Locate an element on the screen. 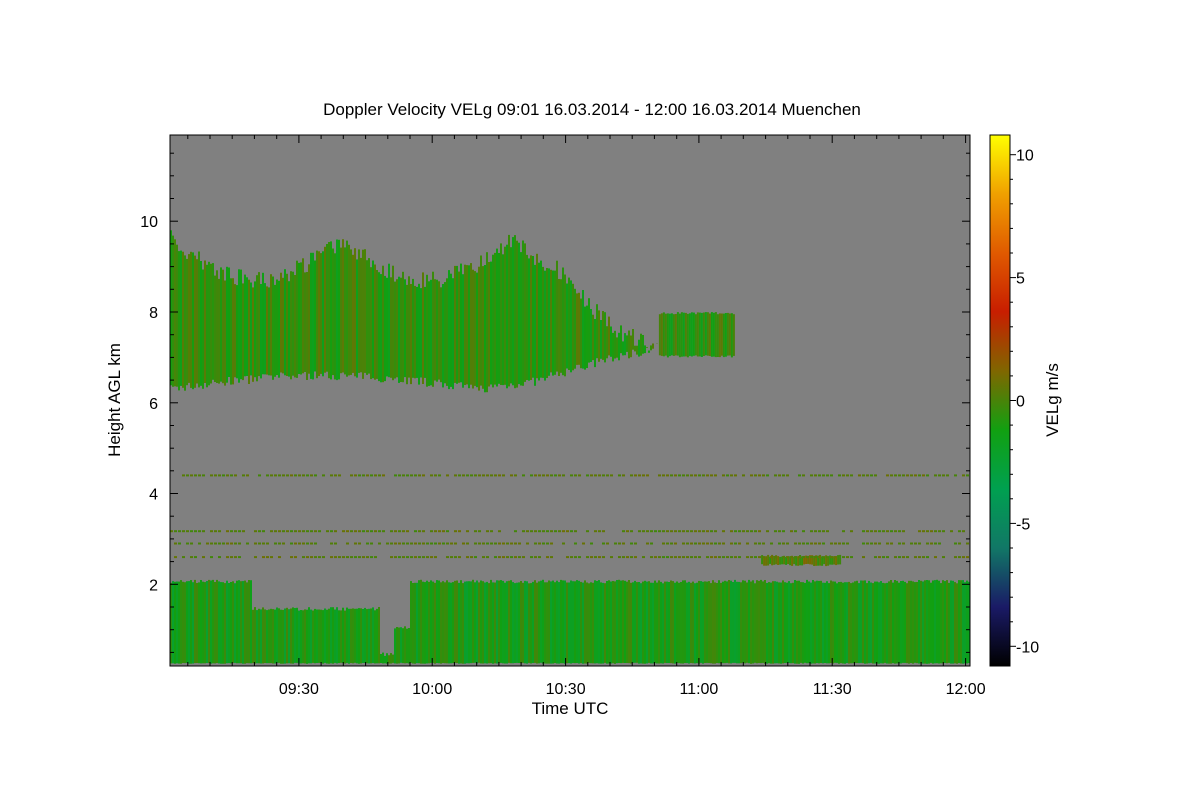 Image resolution: width=1200 pixels, height=800 pixels. x-axis-label: Time UTC is located at coordinates (570, 708).